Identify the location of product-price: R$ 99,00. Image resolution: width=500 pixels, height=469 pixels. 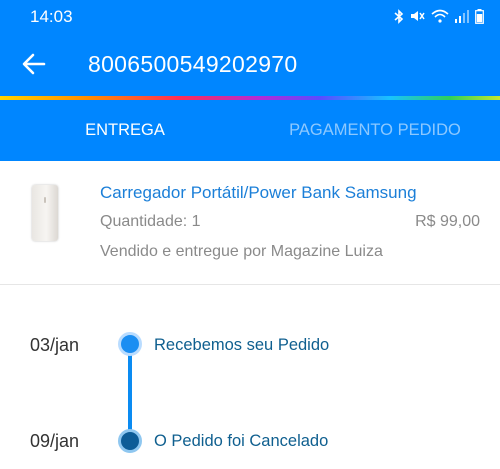
(447, 221).